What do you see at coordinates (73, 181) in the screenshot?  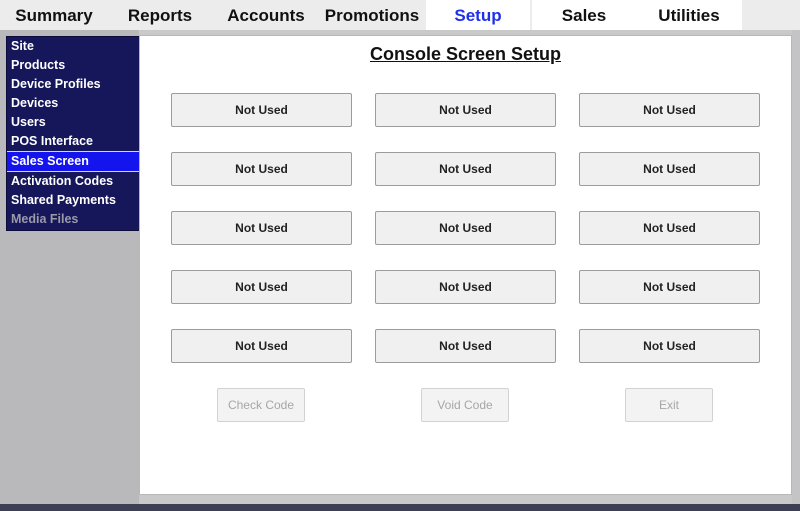 I see `sidebar-item-activation-codes: Activation Codes` at bounding box center [73, 181].